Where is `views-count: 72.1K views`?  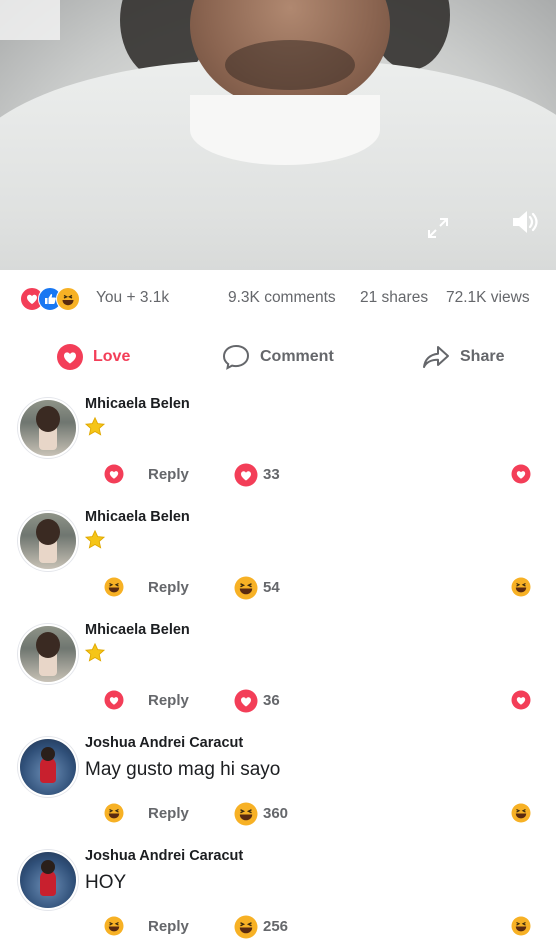 views-count: 72.1K views is located at coordinates (488, 297).